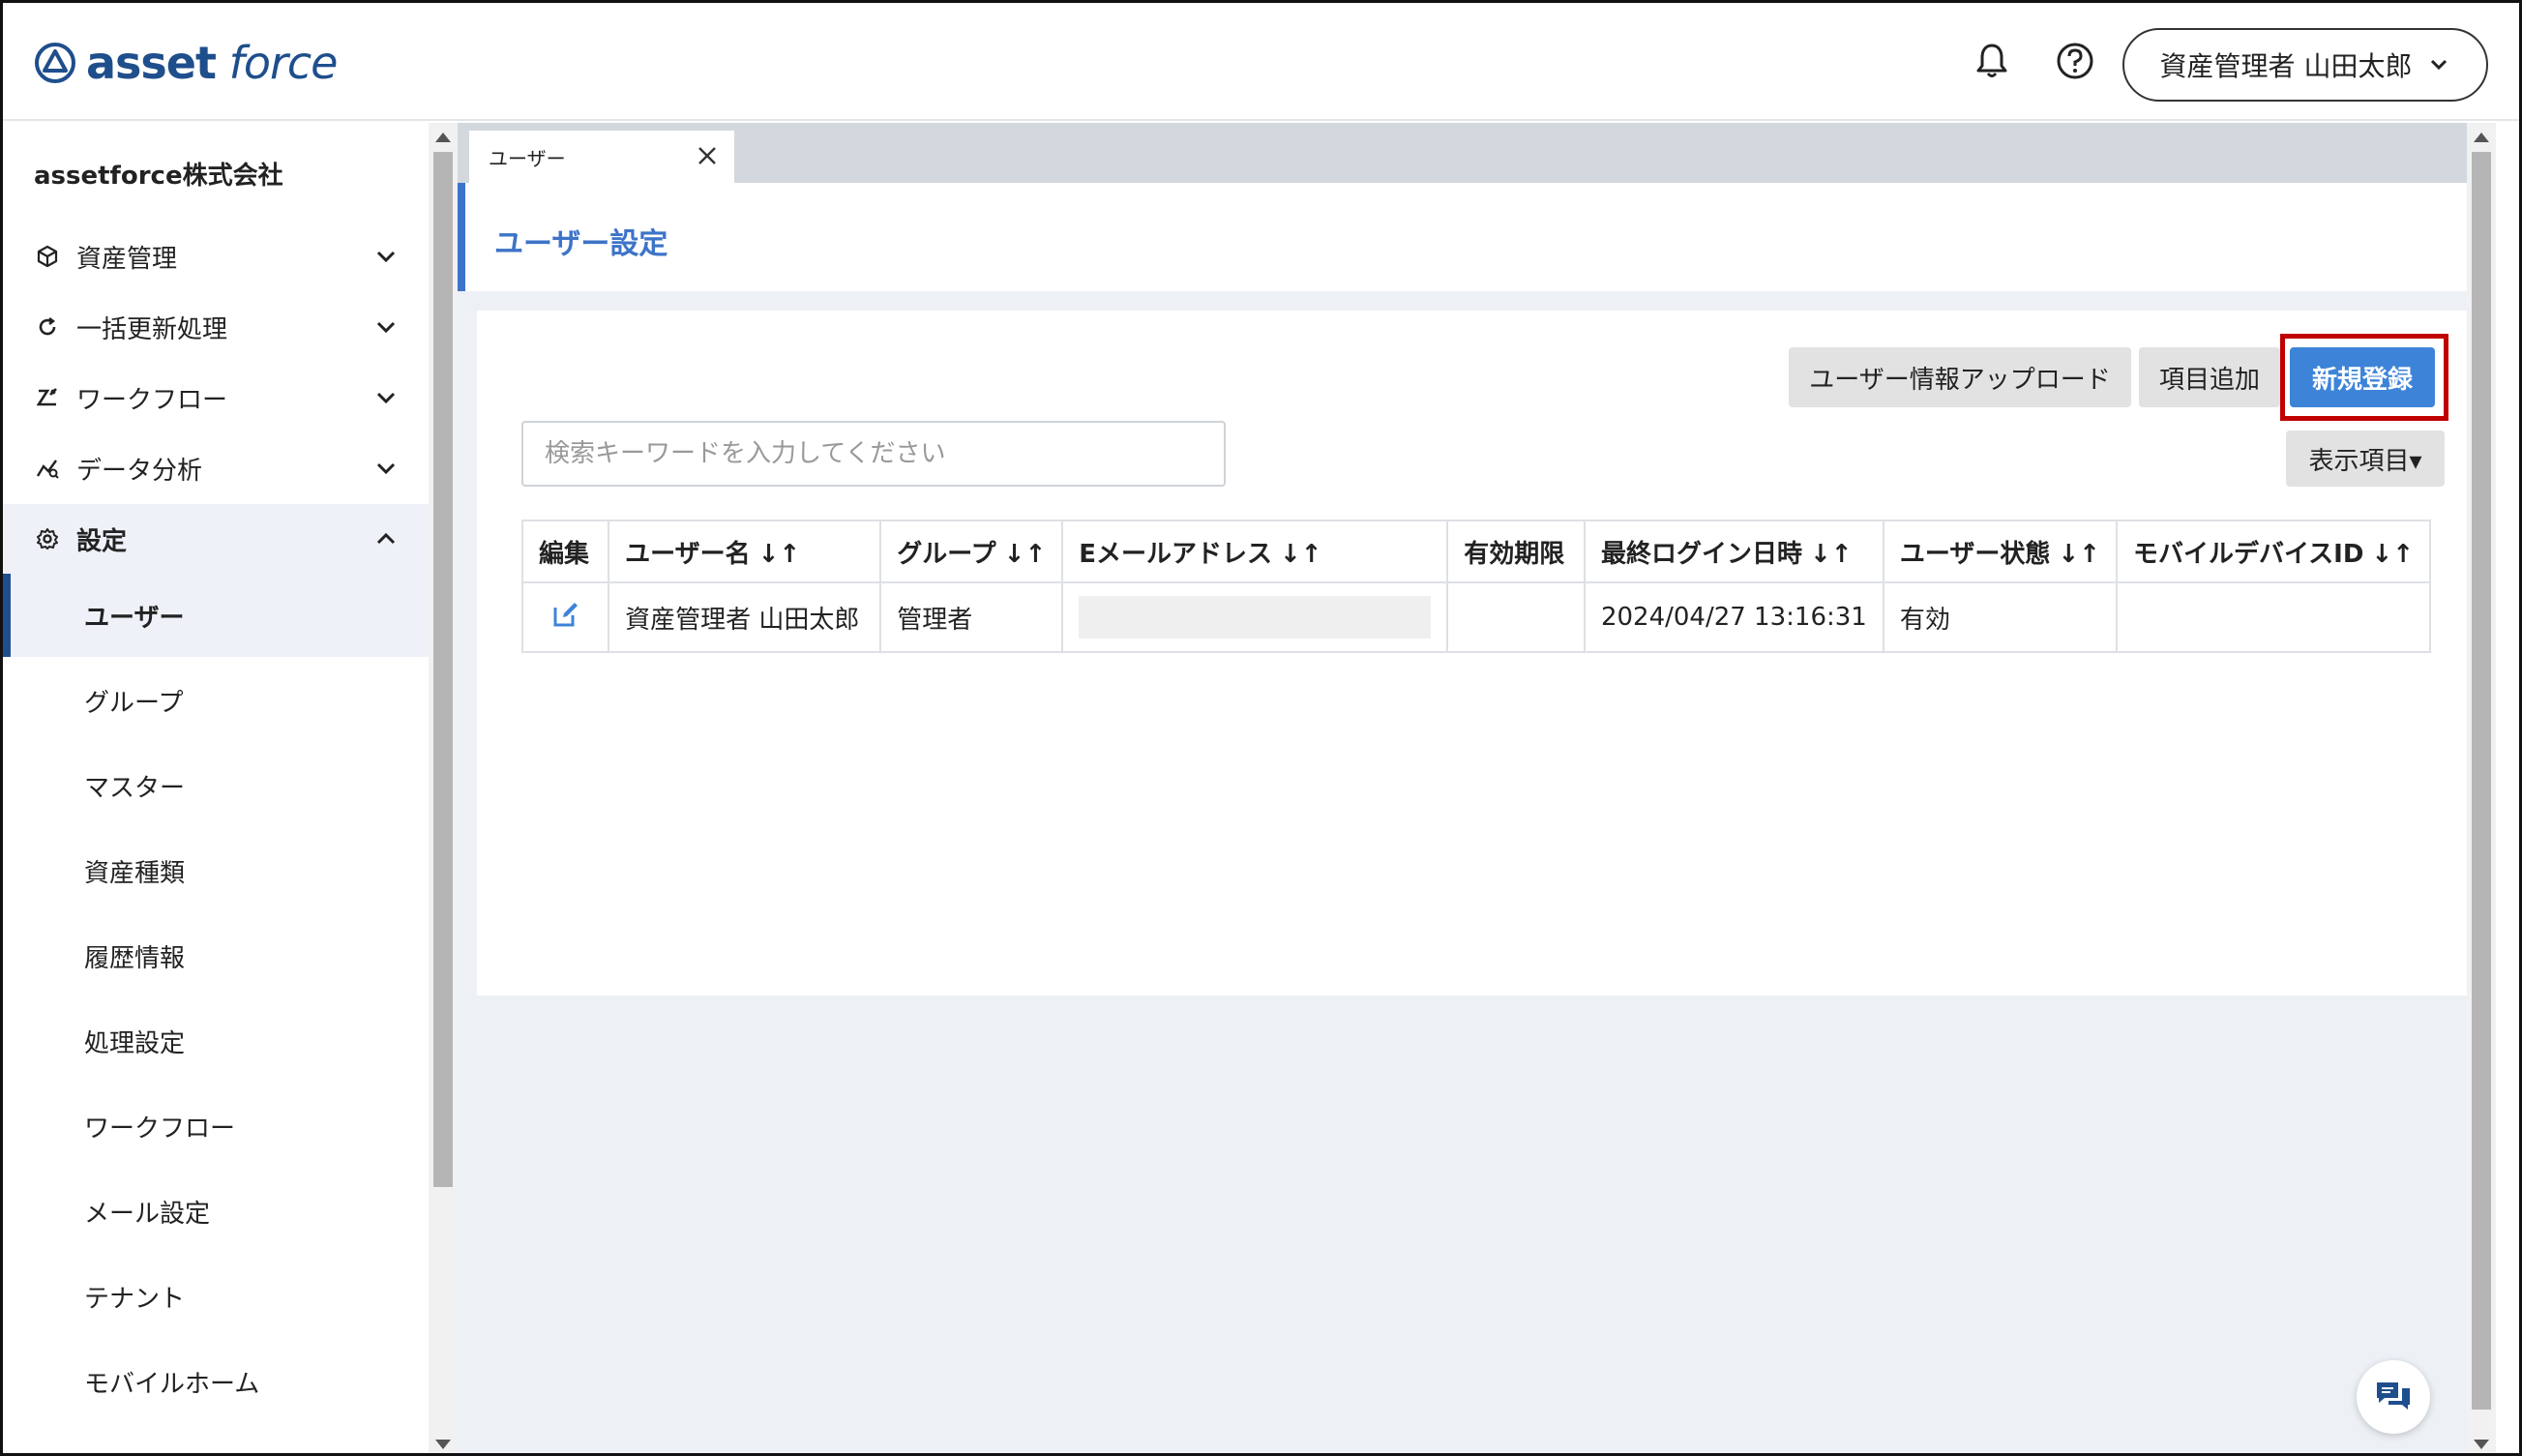  What do you see at coordinates (216, 1296) in the screenshot?
I see `sidebar-subitem-tenant: テナント` at bounding box center [216, 1296].